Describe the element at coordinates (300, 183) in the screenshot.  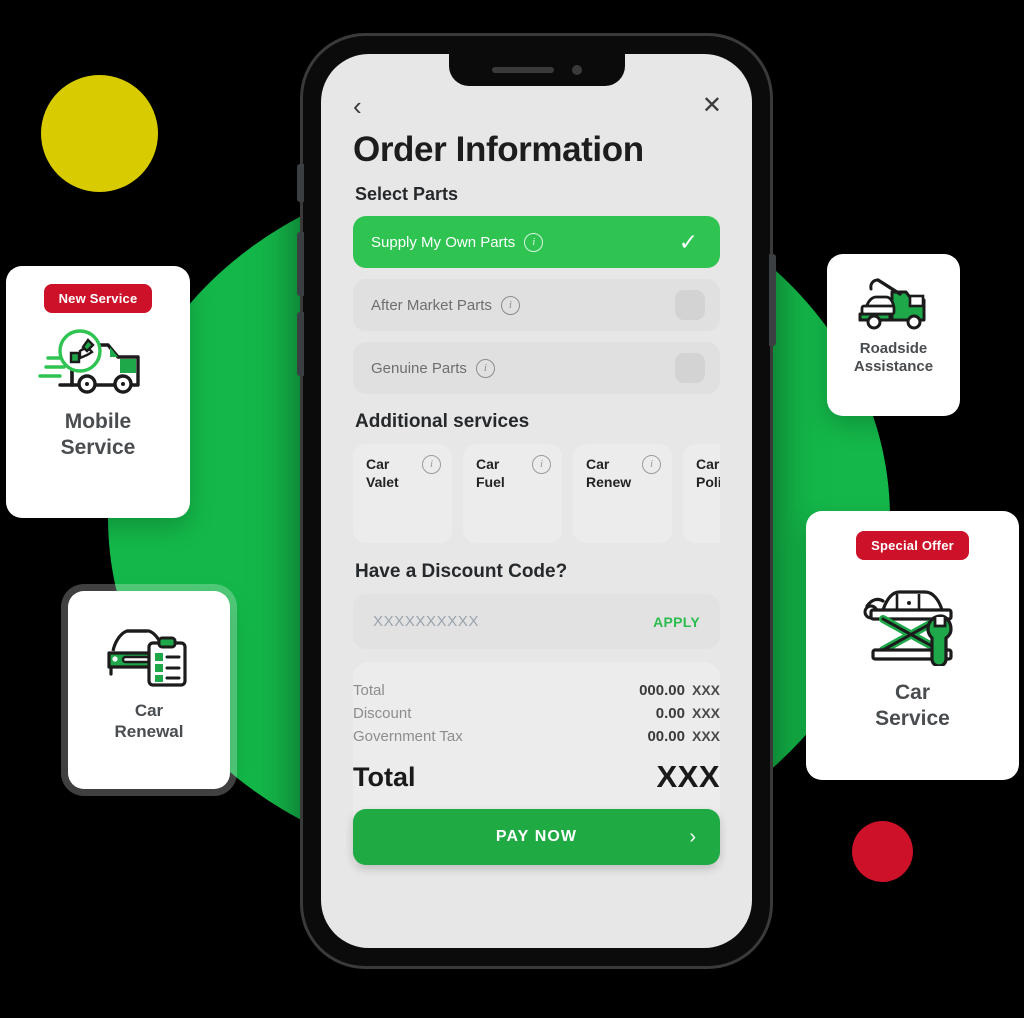
I see `phone-silent-switch` at that location.